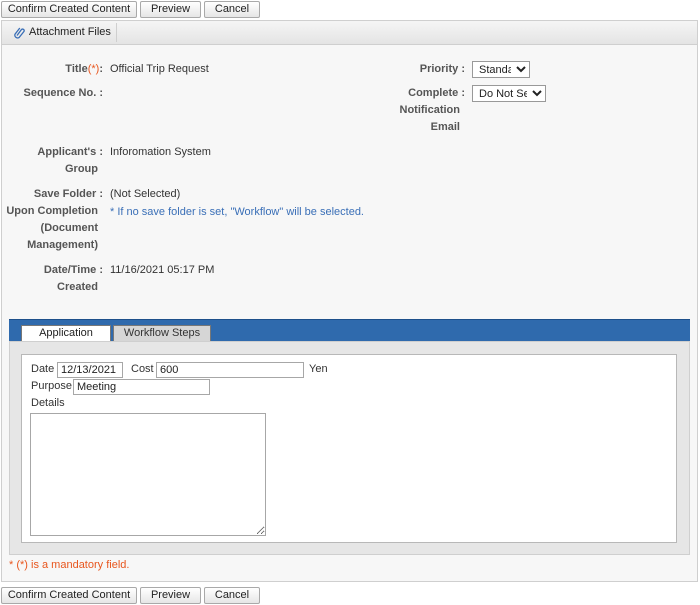  What do you see at coordinates (230, 370) in the screenshot?
I see `cost-input` at bounding box center [230, 370].